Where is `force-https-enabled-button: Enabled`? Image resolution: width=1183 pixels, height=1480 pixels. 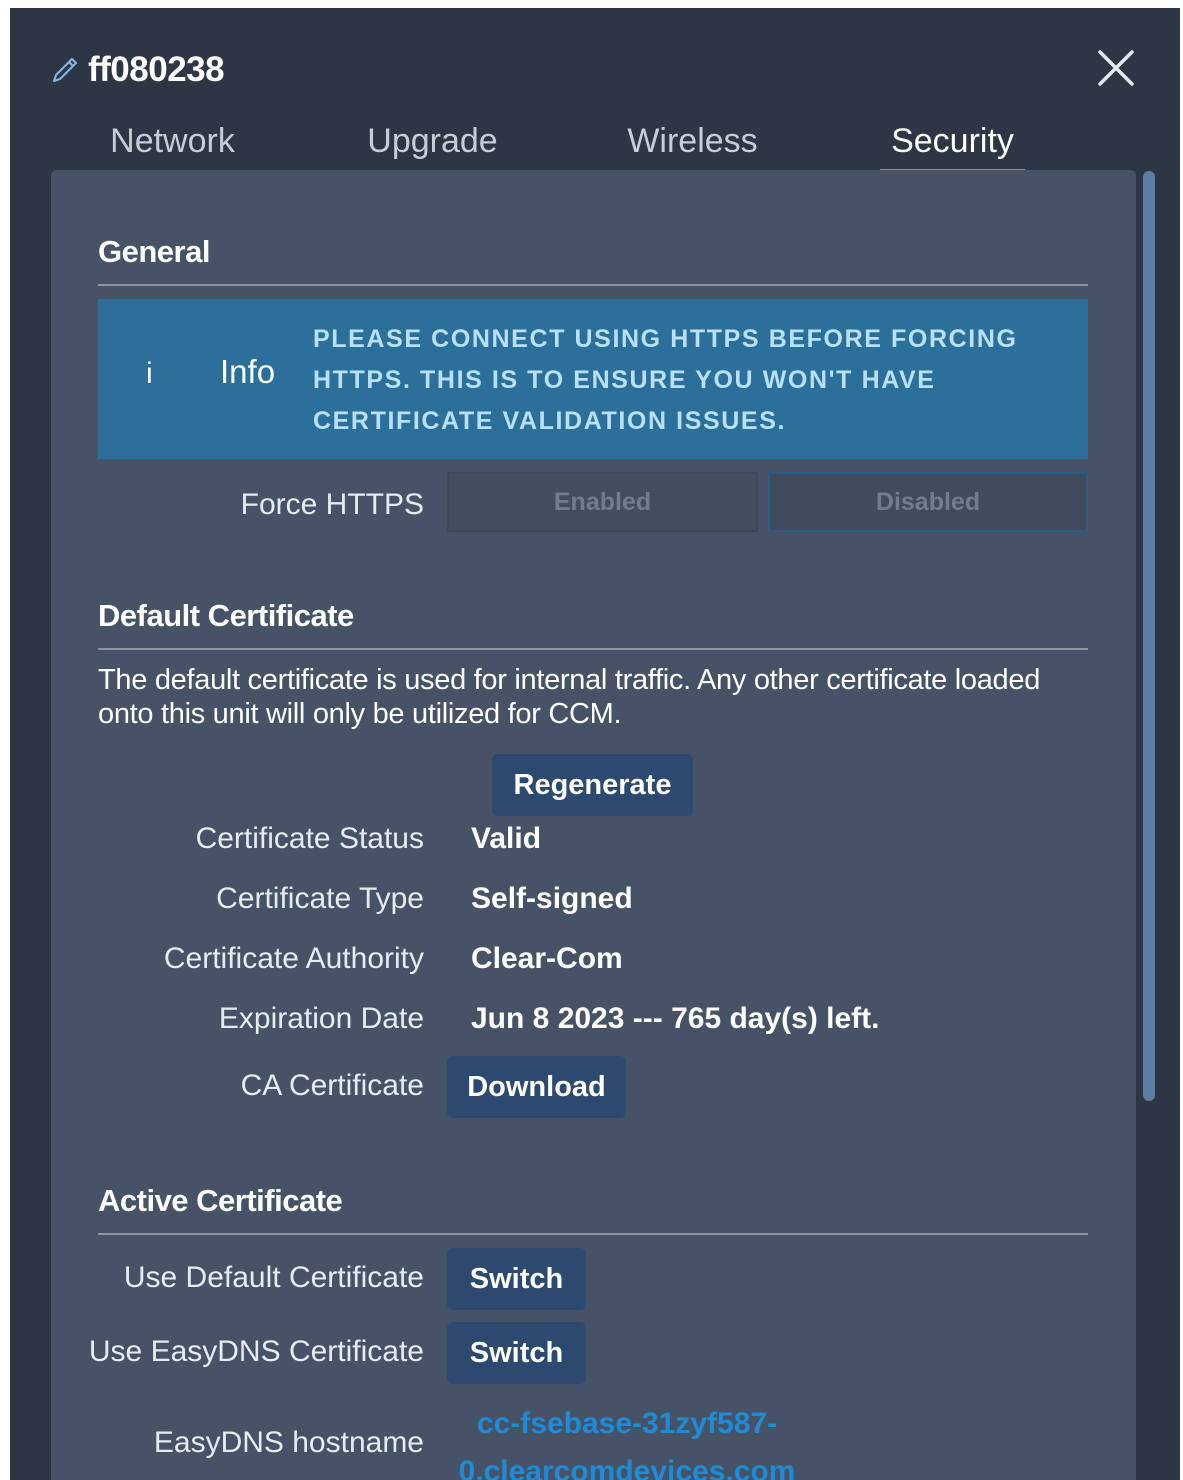 force-https-enabled-button: Enabled is located at coordinates (602, 502).